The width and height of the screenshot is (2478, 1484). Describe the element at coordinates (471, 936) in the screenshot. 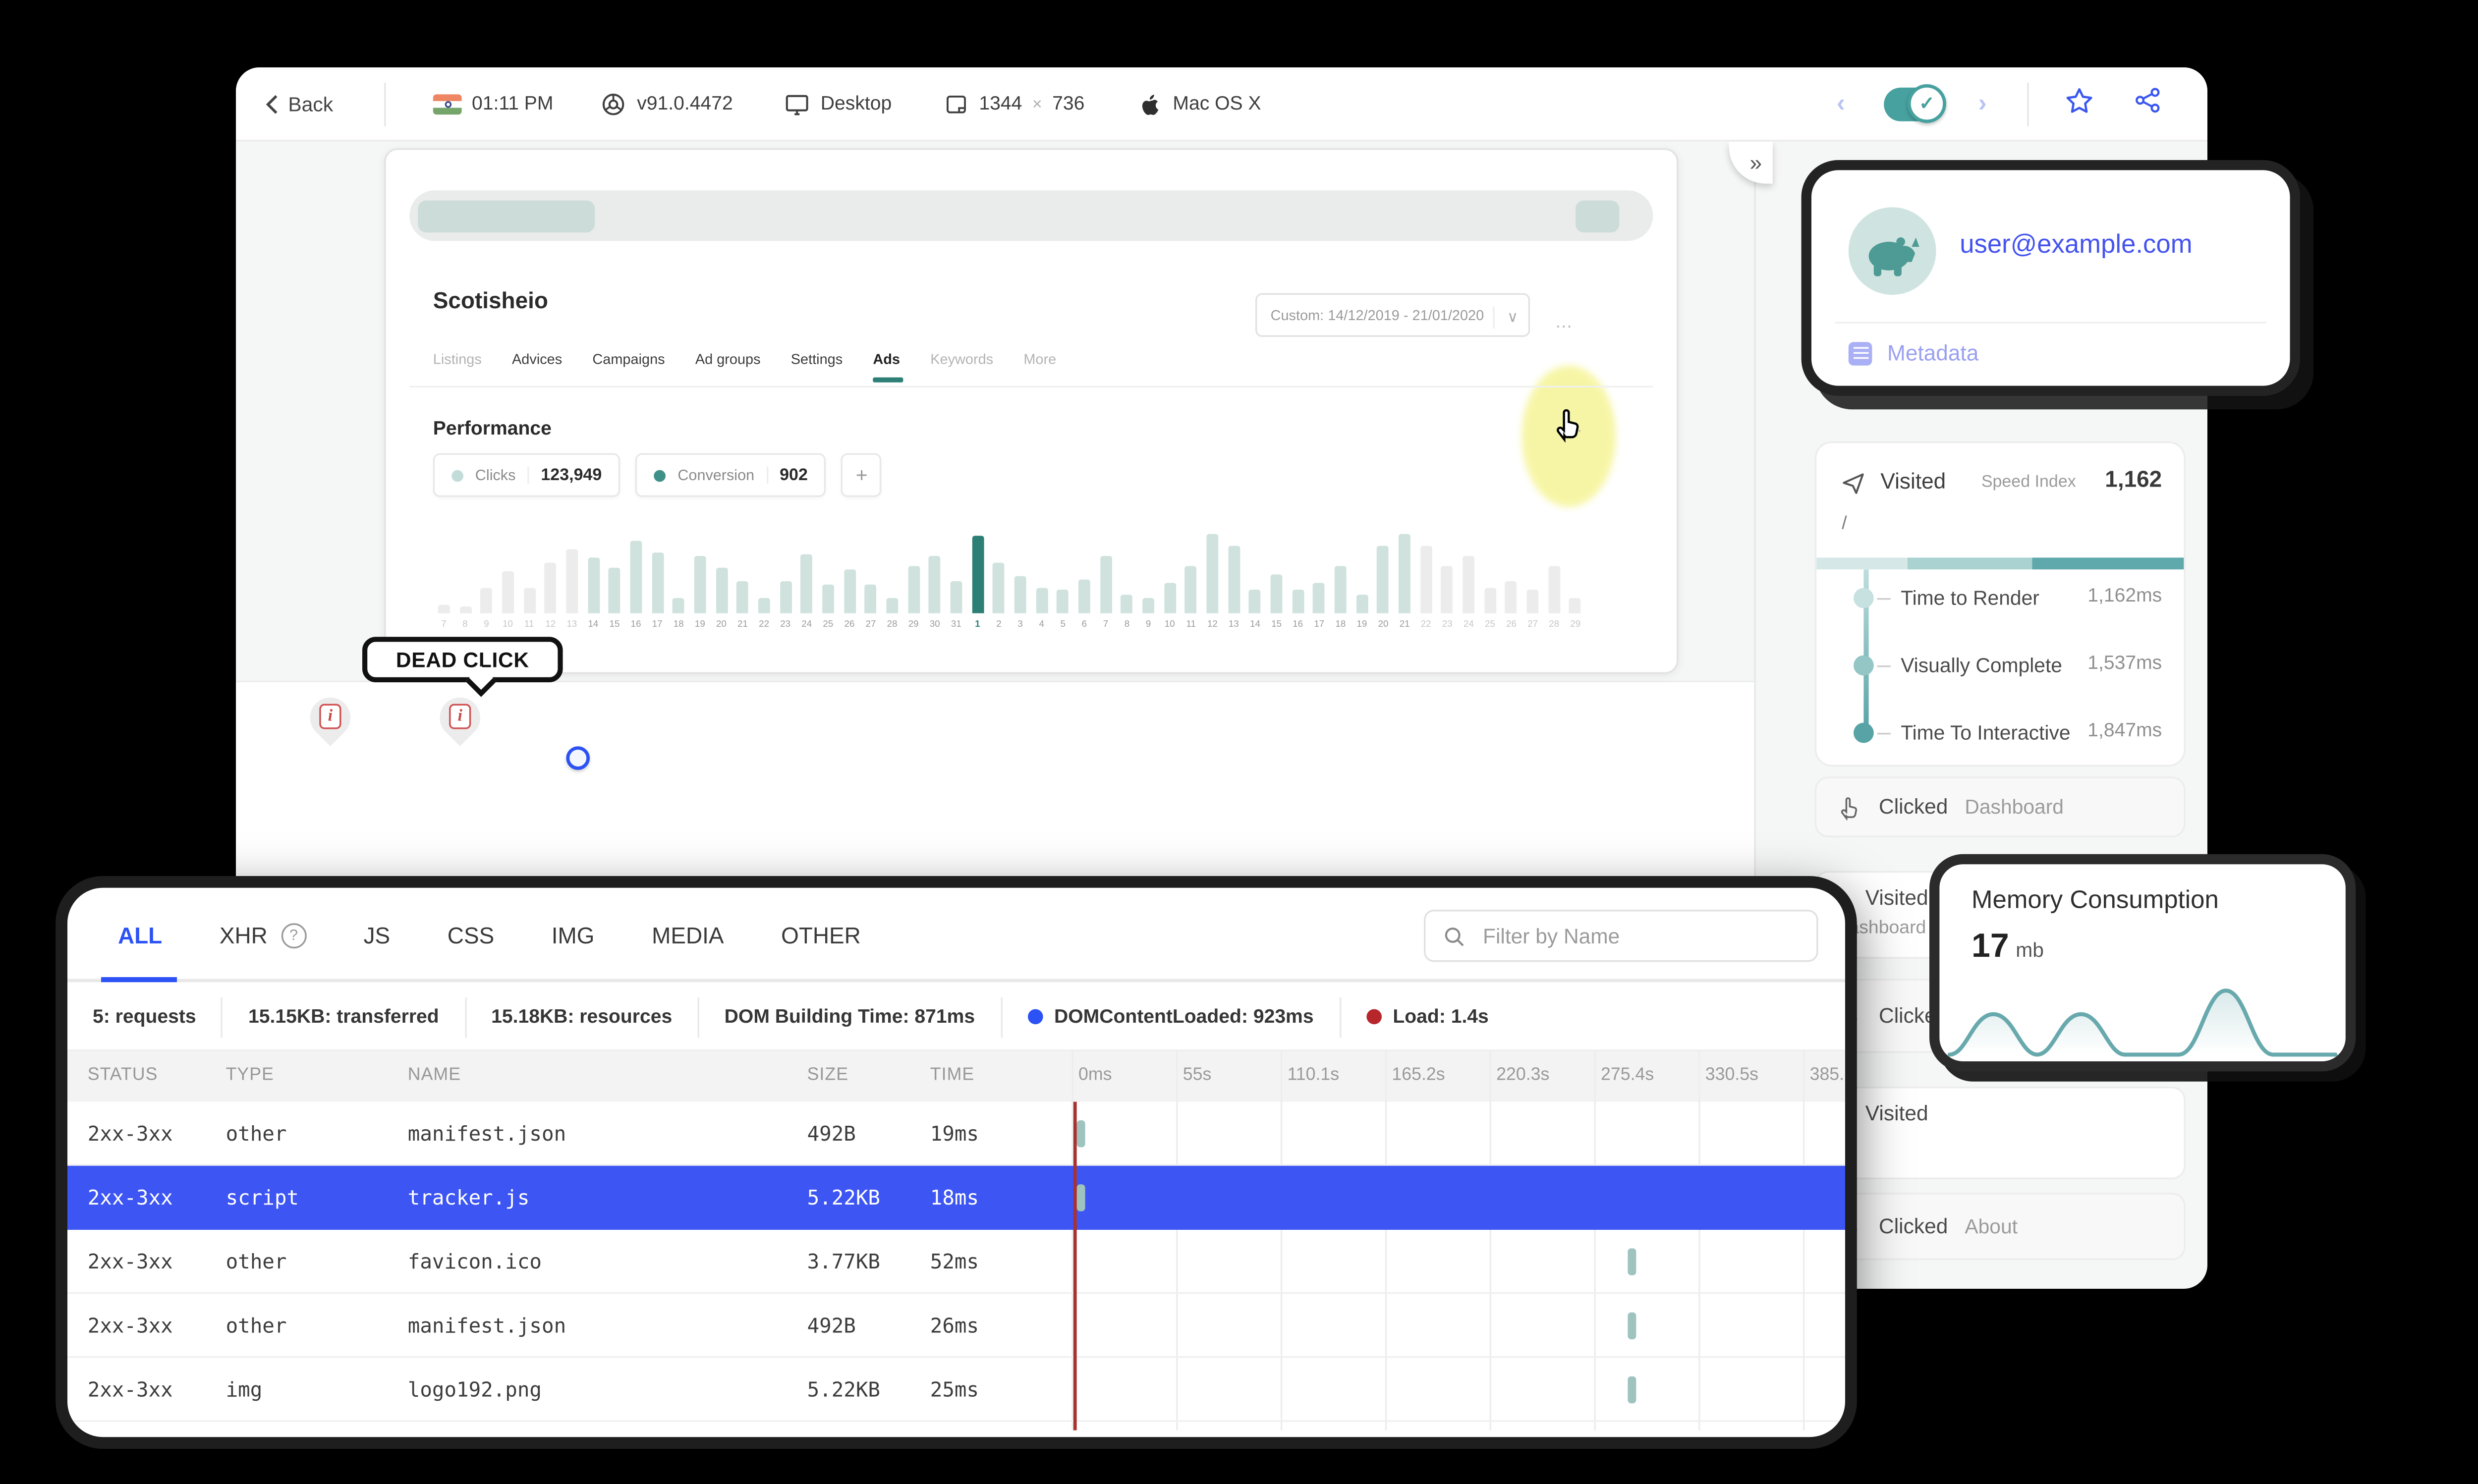

I see `network-tab-css: CSS` at that location.